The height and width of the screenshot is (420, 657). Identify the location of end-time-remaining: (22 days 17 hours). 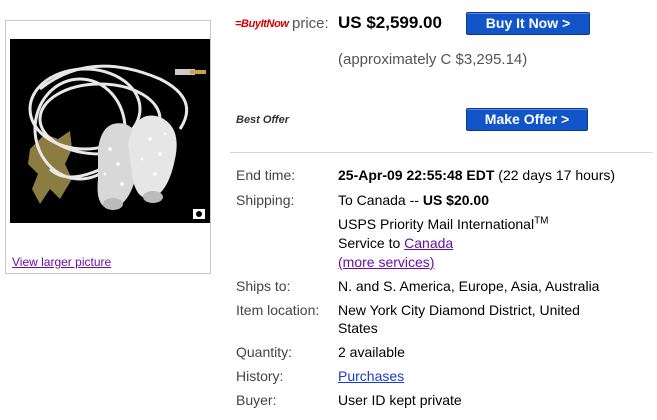
(557, 175).